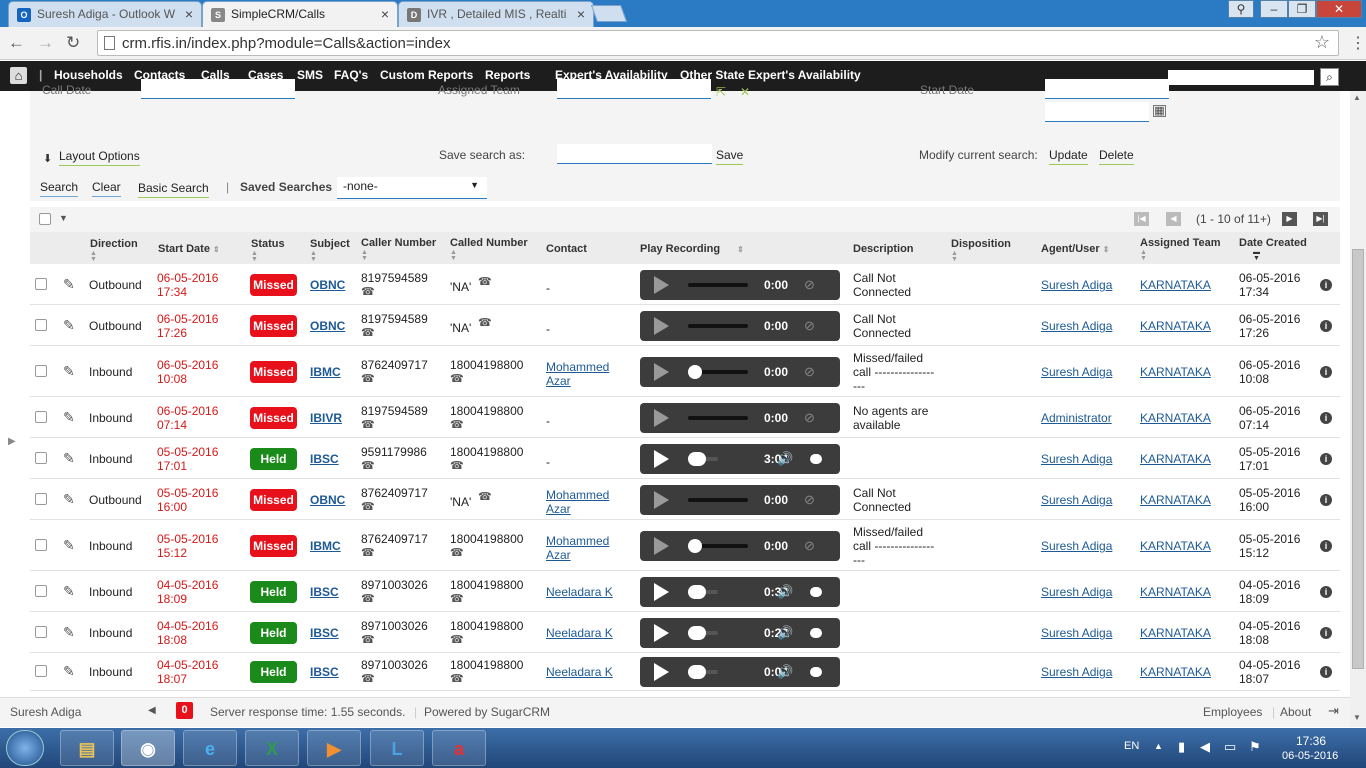  Describe the element at coordinates (1076, 418) in the screenshot. I see `agent-link: Administrator` at that location.